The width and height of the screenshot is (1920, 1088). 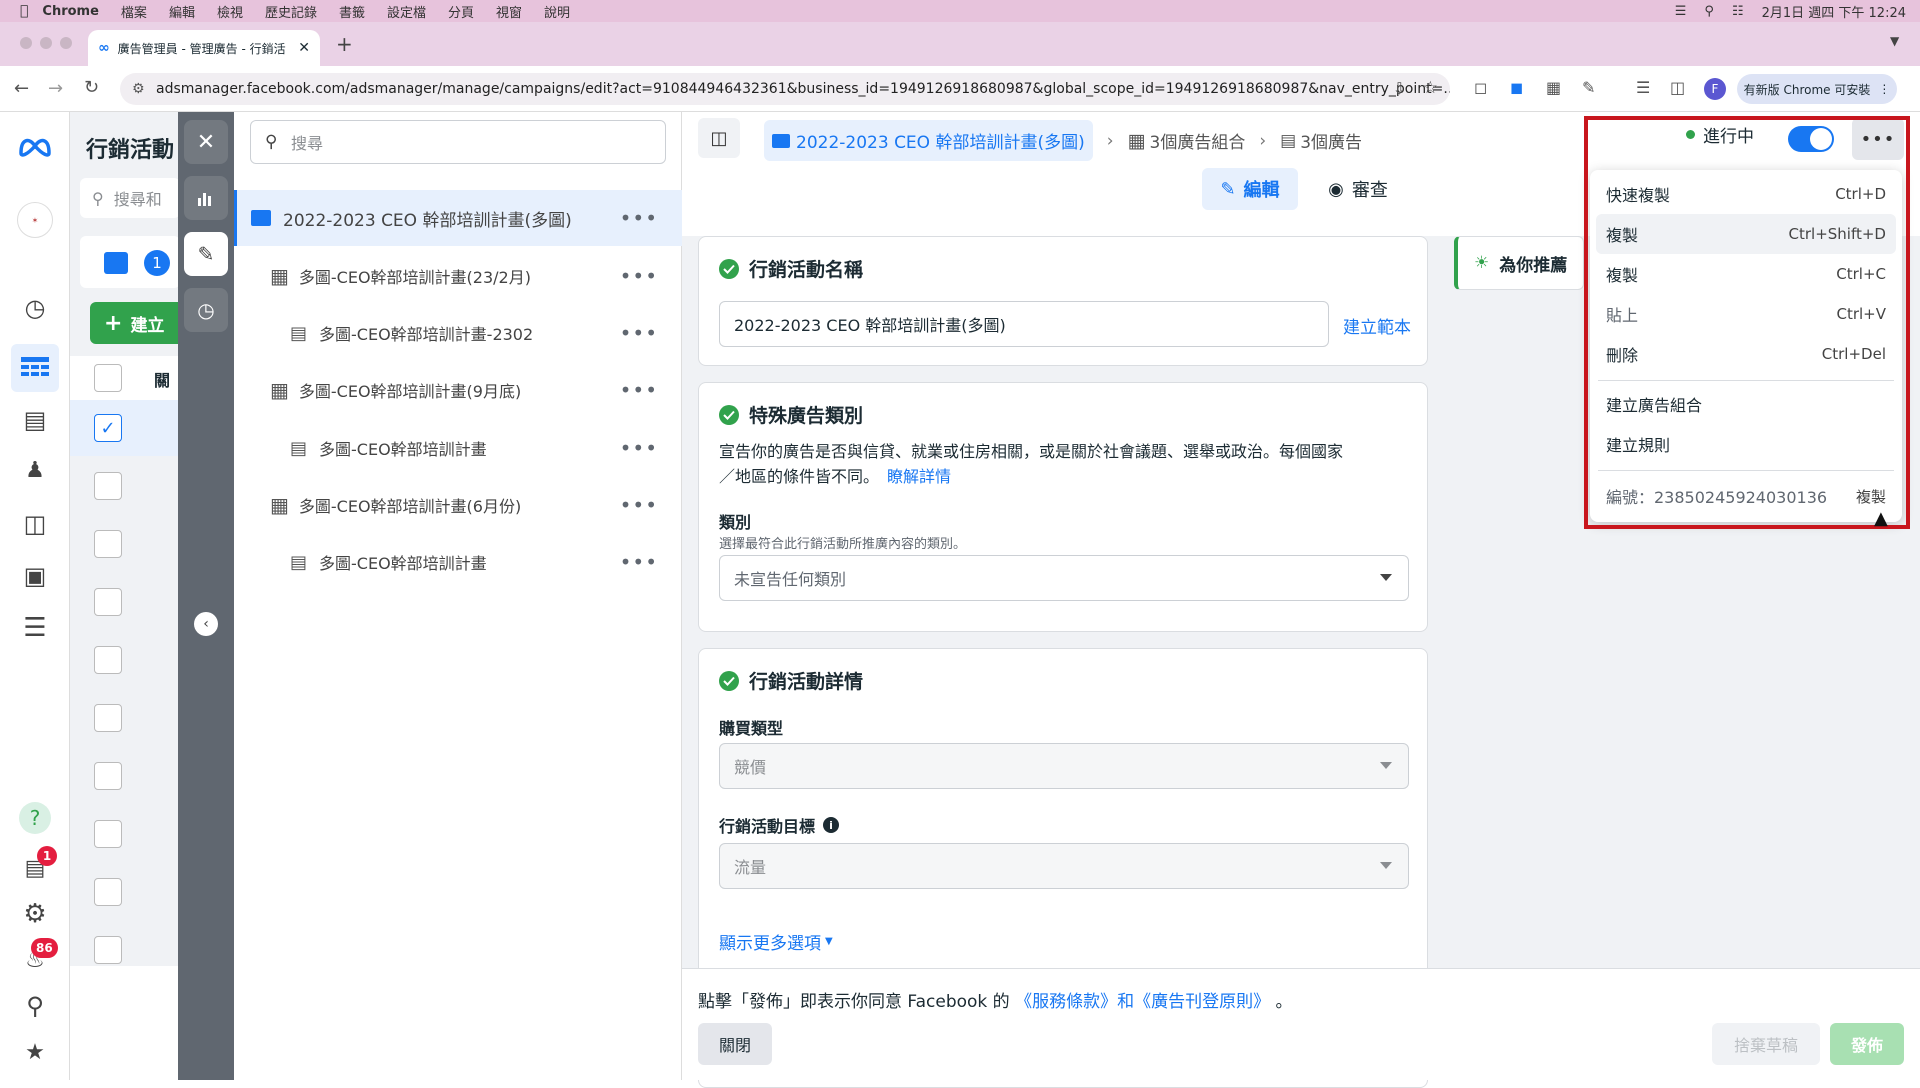 I want to click on extension-icon-3: ▦, so click(x=1553, y=87).